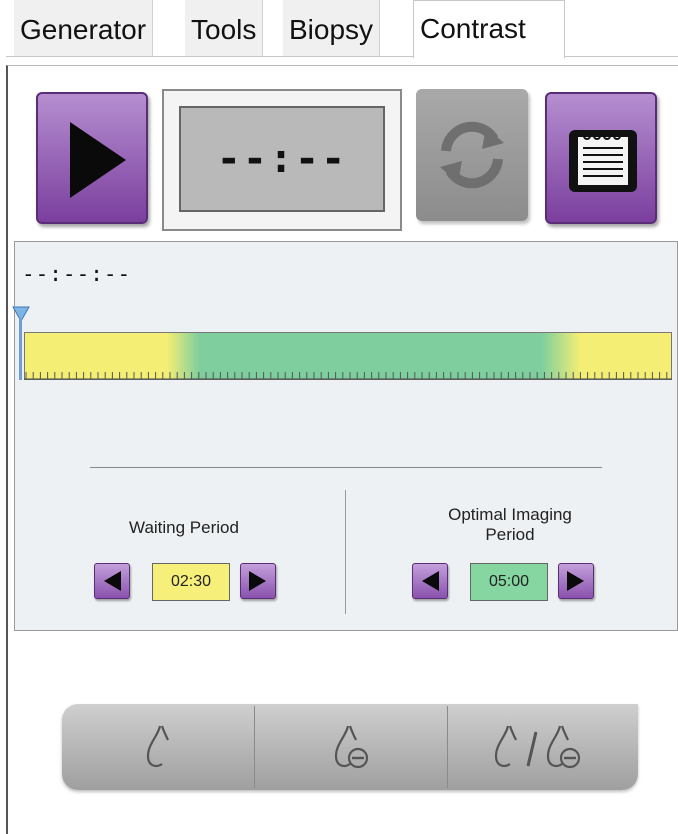  Describe the element at coordinates (98, 160) in the screenshot. I see `play-icon` at that location.